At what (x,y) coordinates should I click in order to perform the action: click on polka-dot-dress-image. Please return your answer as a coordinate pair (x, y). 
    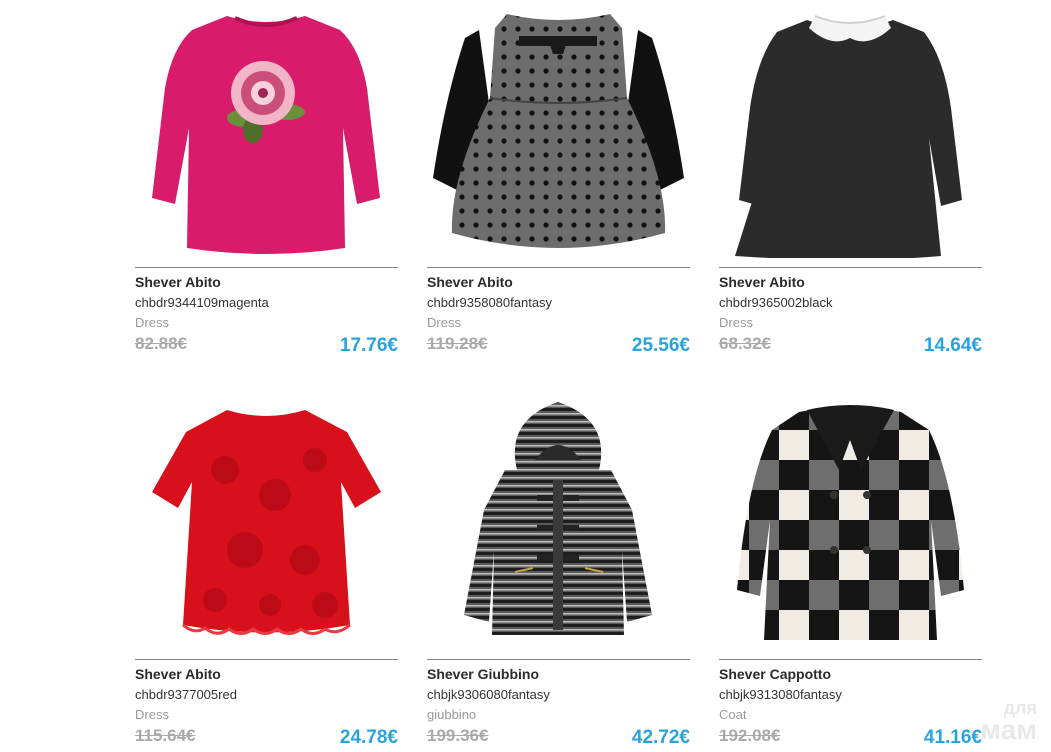
    Looking at the image, I should click on (558, 131).